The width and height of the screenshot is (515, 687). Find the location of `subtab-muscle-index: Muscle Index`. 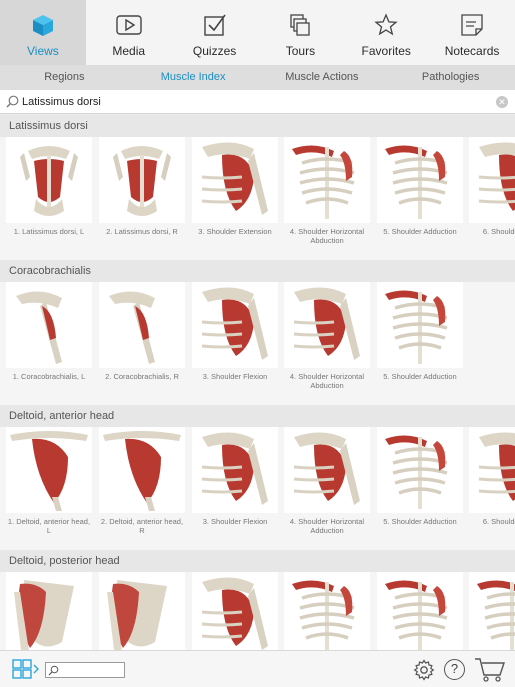

subtab-muscle-index: Muscle Index is located at coordinates (193, 78).